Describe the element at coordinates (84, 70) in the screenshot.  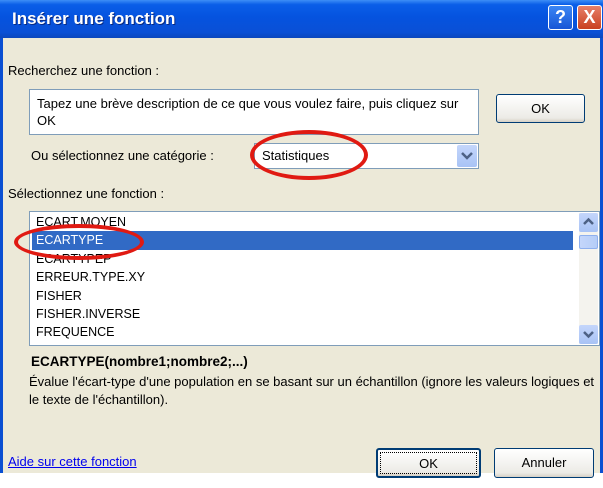
I see `search-label: Recherchez une fonction :` at that location.